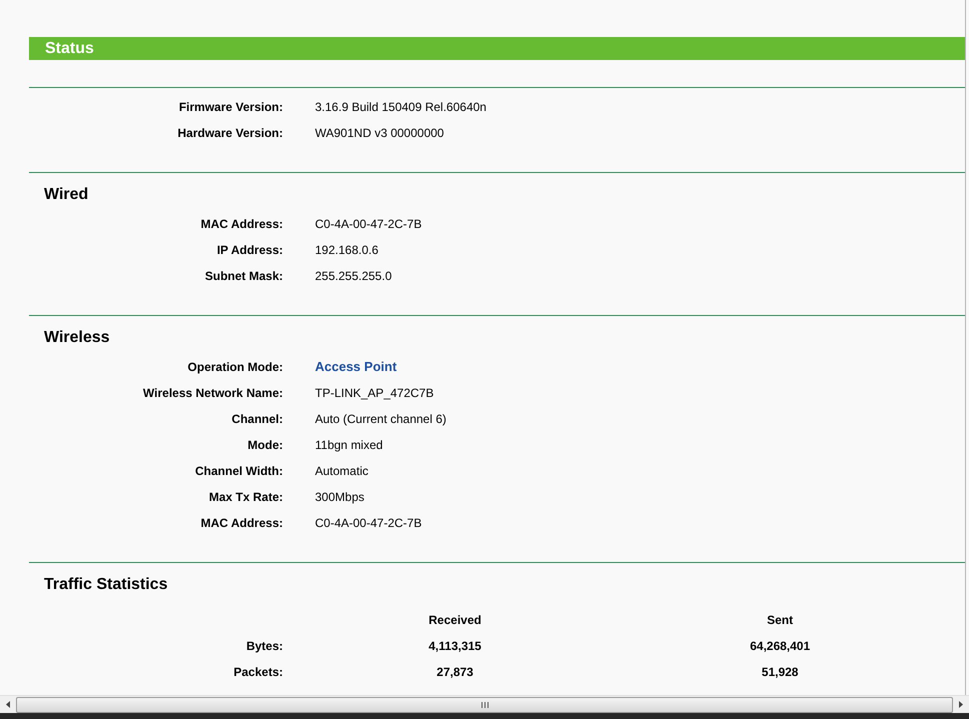 The height and width of the screenshot is (719, 969). What do you see at coordinates (243, 276) in the screenshot?
I see `field-label: Subnet Mask:` at bounding box center [243, 276].